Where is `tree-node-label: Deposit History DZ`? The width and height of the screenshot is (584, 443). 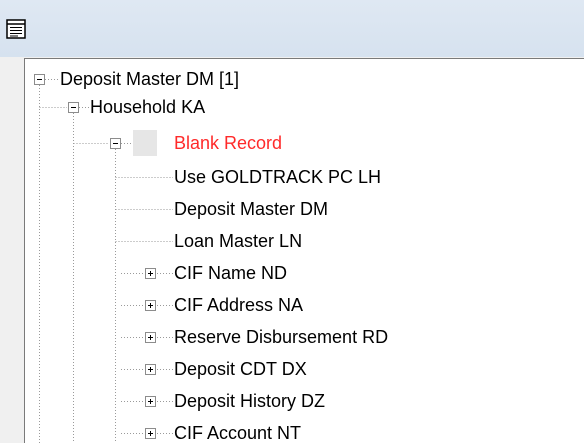 tree-node-label: Deposit History DZ is located at coordinates (250, 401).